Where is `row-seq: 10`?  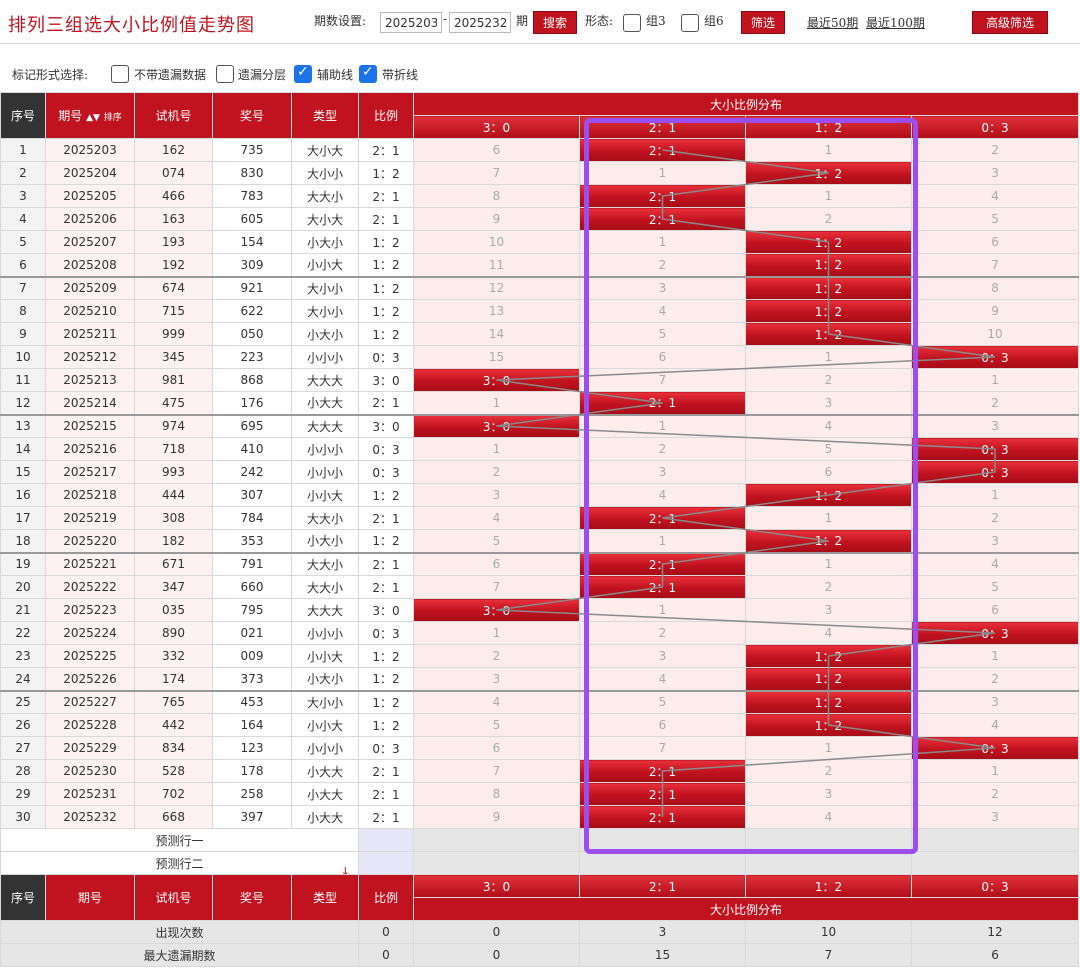 row-seq: 10 is located at coordinates (23, 357).